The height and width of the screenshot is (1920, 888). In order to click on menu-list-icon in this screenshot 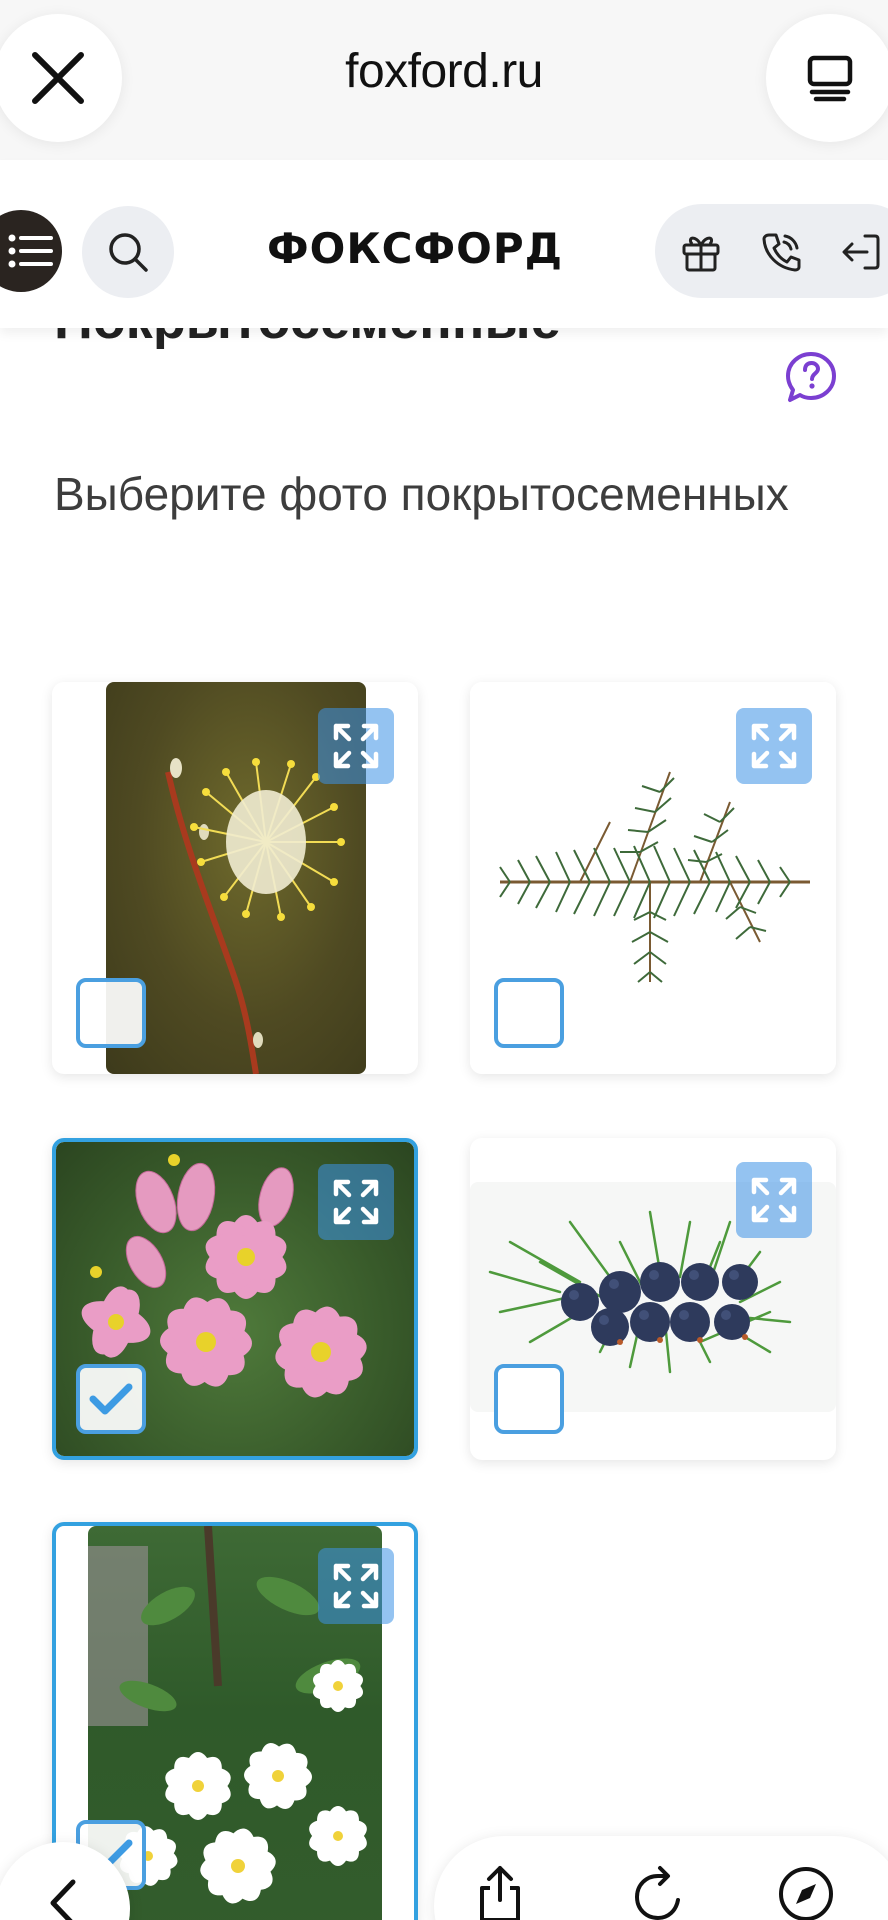, I will do `click(30, 251)`.